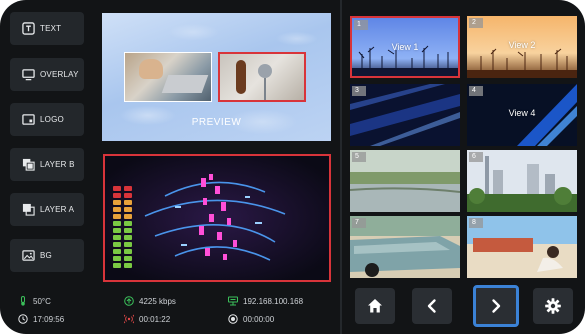 Image resolution: width=585 pixels, height=334 pixels. Describe the element at coordinates (28, 119) in the screenshot. I see `logo-icon` at that location.